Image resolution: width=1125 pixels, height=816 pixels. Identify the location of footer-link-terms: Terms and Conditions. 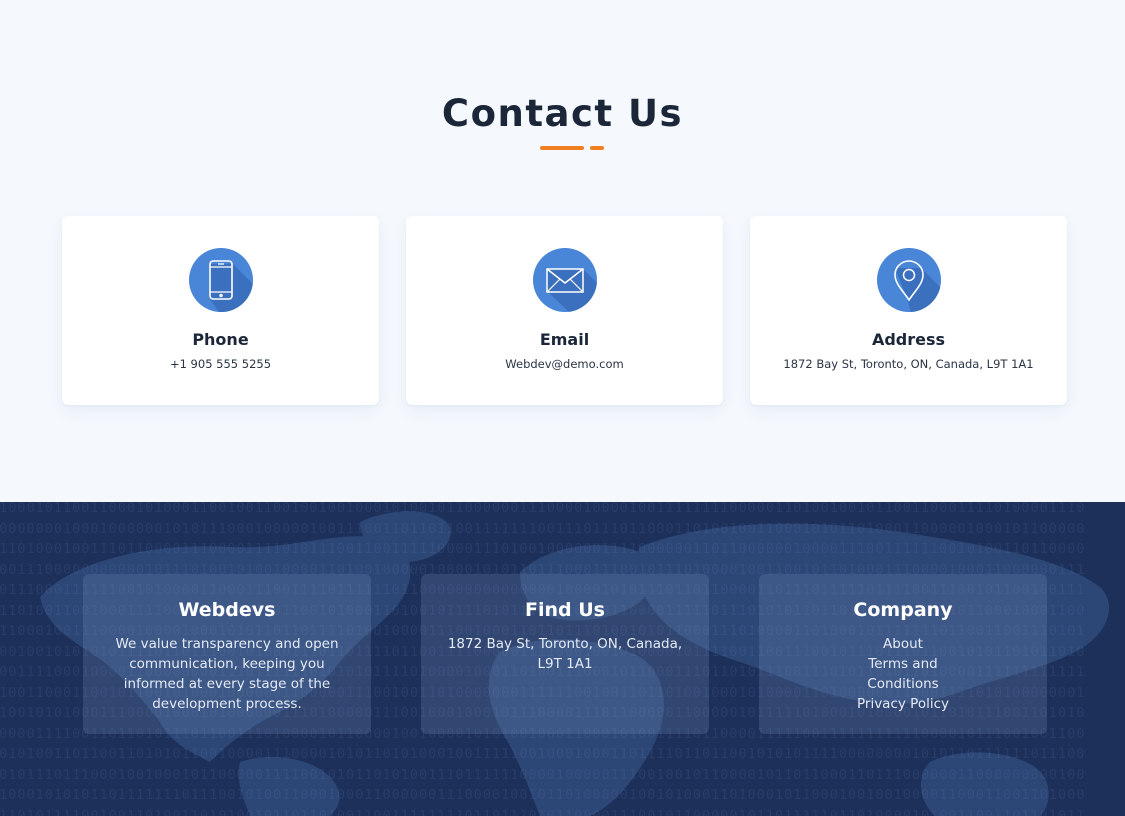
(903, 674).